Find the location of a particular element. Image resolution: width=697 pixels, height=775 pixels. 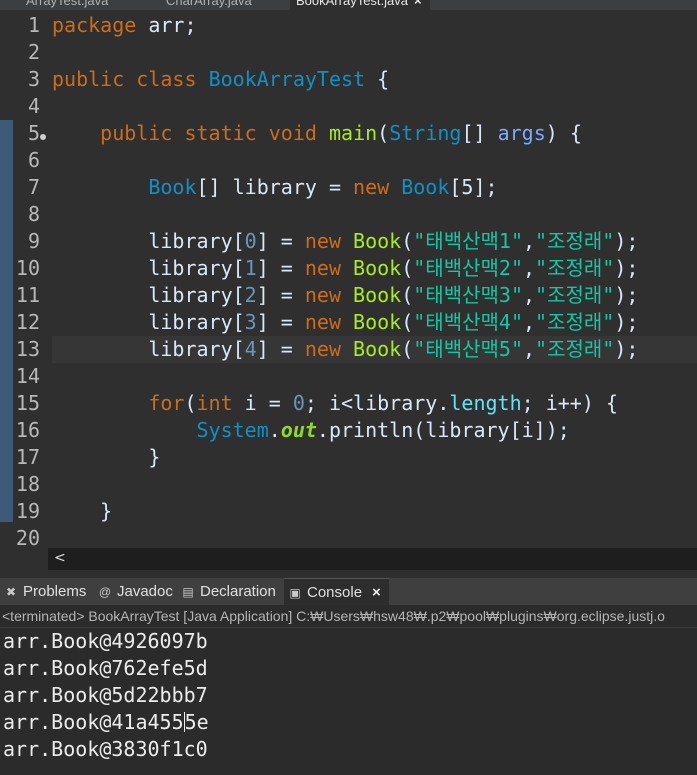

line-number: 8 is located at coordinates (33, 214).